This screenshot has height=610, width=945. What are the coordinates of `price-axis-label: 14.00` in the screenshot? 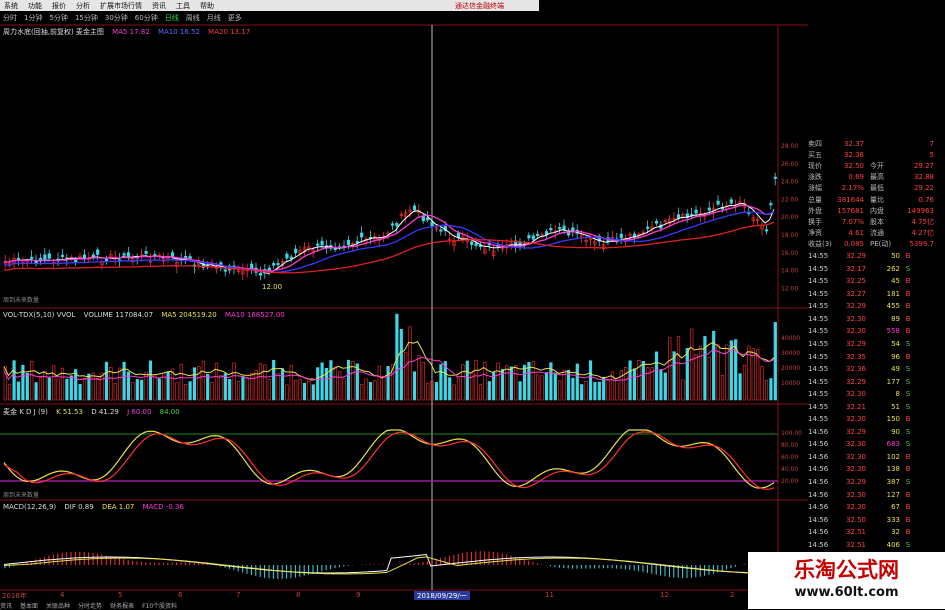 It's located at (789, 271).